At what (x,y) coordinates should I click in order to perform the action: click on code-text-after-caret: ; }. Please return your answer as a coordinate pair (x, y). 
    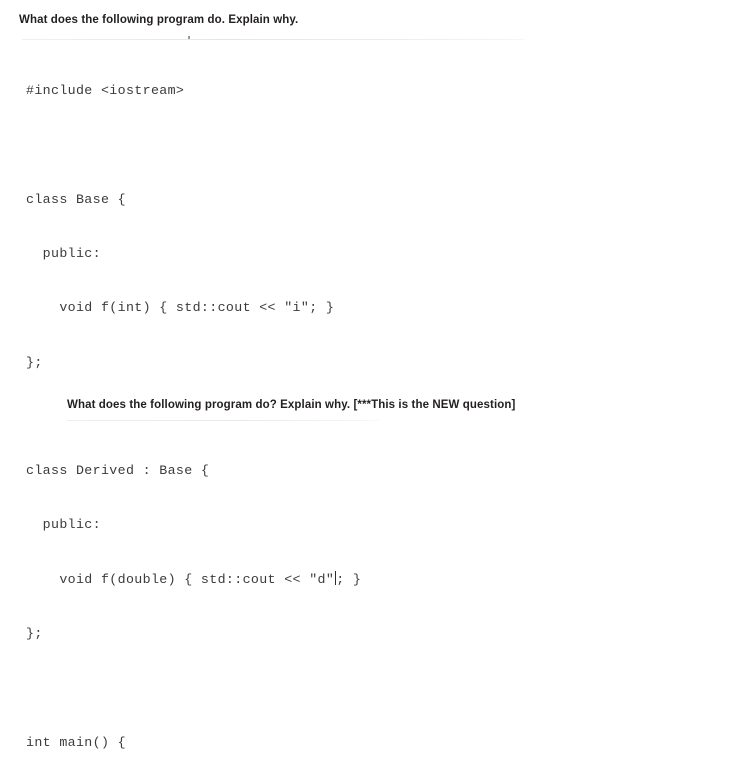
    Looking at the image, I should click on (349, 579).